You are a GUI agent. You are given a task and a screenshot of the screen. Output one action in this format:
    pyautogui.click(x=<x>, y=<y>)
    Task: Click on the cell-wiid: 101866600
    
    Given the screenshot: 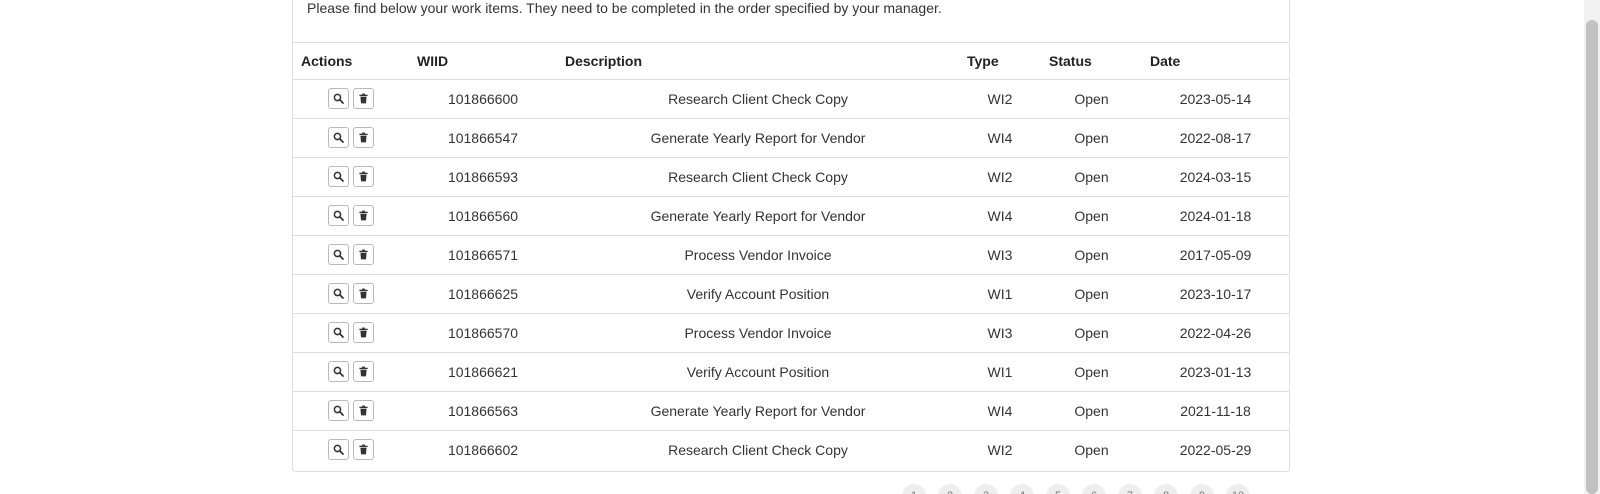 What is the action you would take?
    pyautogui.click(x=483, y=99)
    